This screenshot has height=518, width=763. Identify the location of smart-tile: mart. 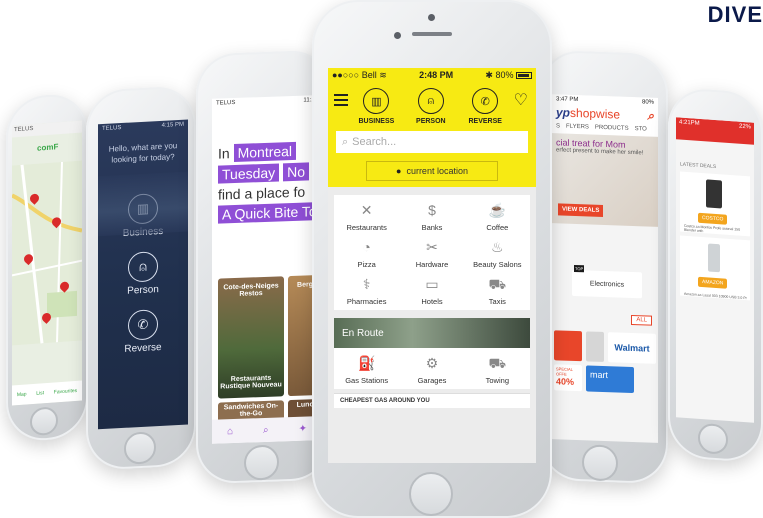
(610, 379).